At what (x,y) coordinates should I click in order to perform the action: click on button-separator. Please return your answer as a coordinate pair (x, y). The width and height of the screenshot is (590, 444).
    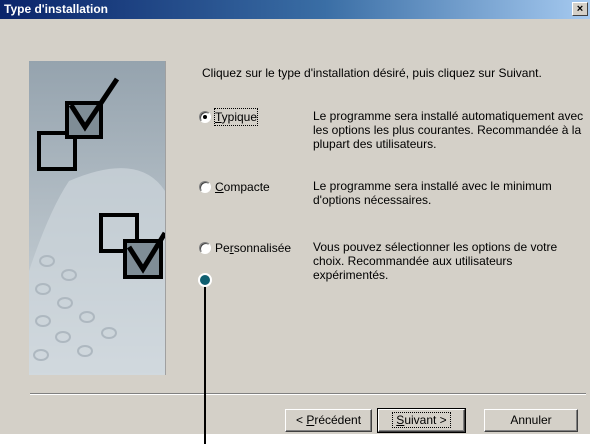
    Looking at the image, I should click on (308, 394).